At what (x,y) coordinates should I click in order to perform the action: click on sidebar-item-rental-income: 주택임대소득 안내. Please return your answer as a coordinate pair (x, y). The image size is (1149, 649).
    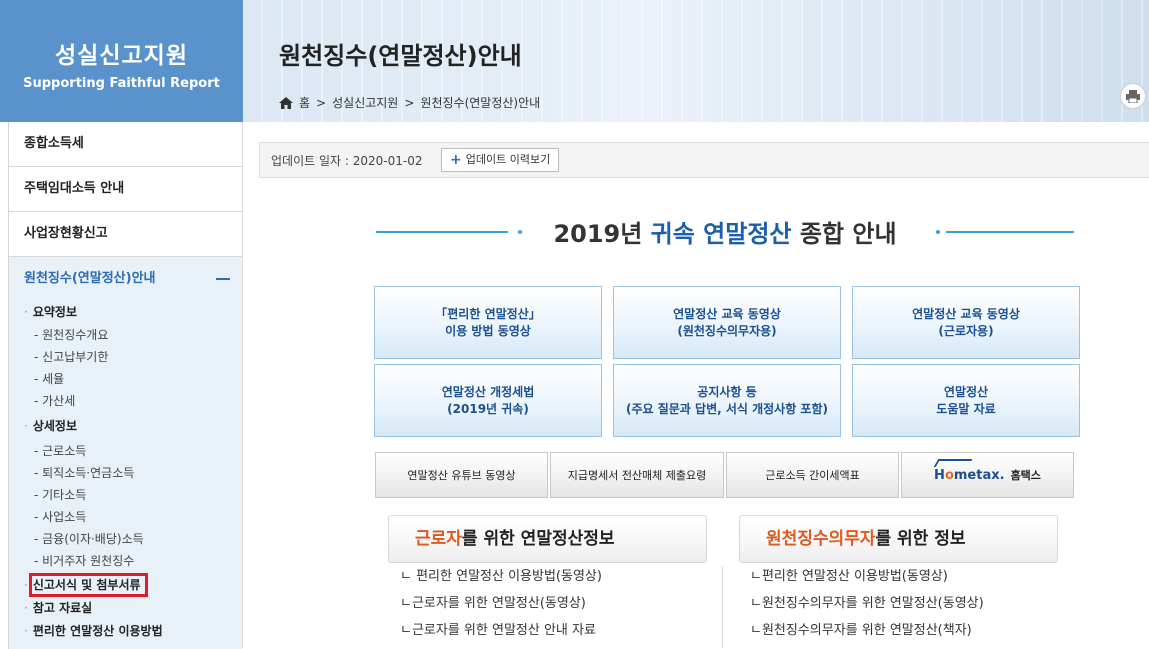
    Looking at the image, I should click on (125, 189).